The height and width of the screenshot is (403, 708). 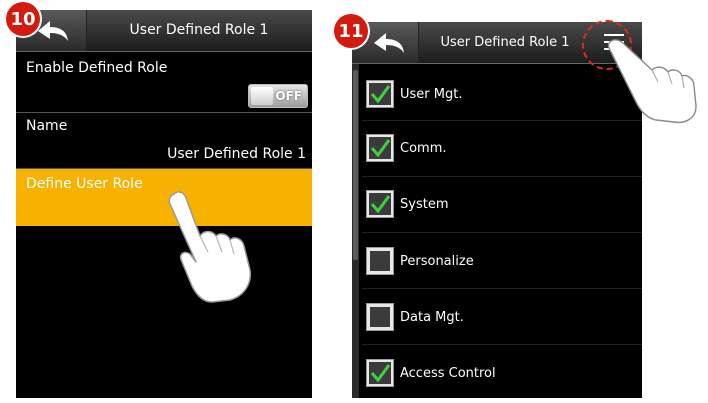 What do you see at coordinates (23, 19) in the screenshot?
I see `step-badge-10: 10` at bounding box center [23, 19].